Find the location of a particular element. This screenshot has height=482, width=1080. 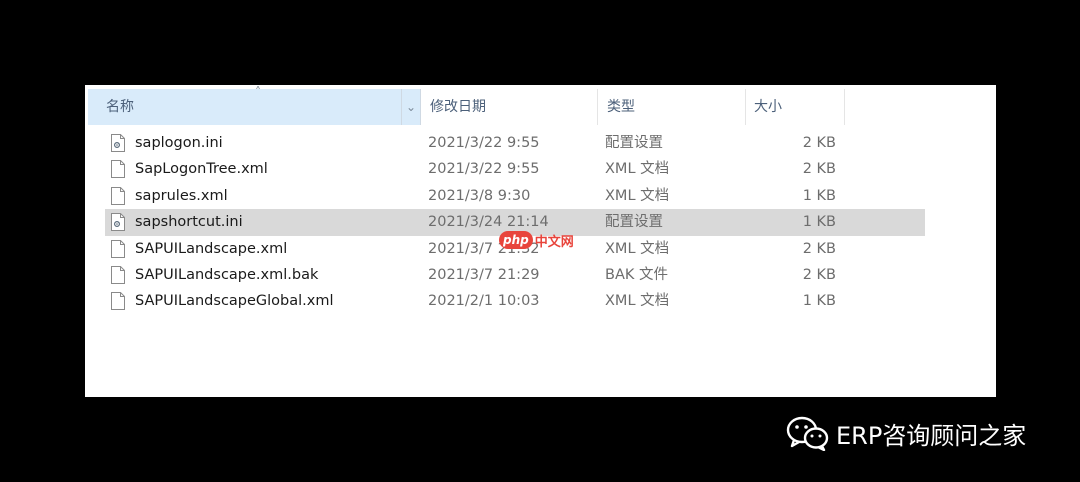

file-modified-date: 2021/3/8 9:30 is located at coordinates (479, 195).